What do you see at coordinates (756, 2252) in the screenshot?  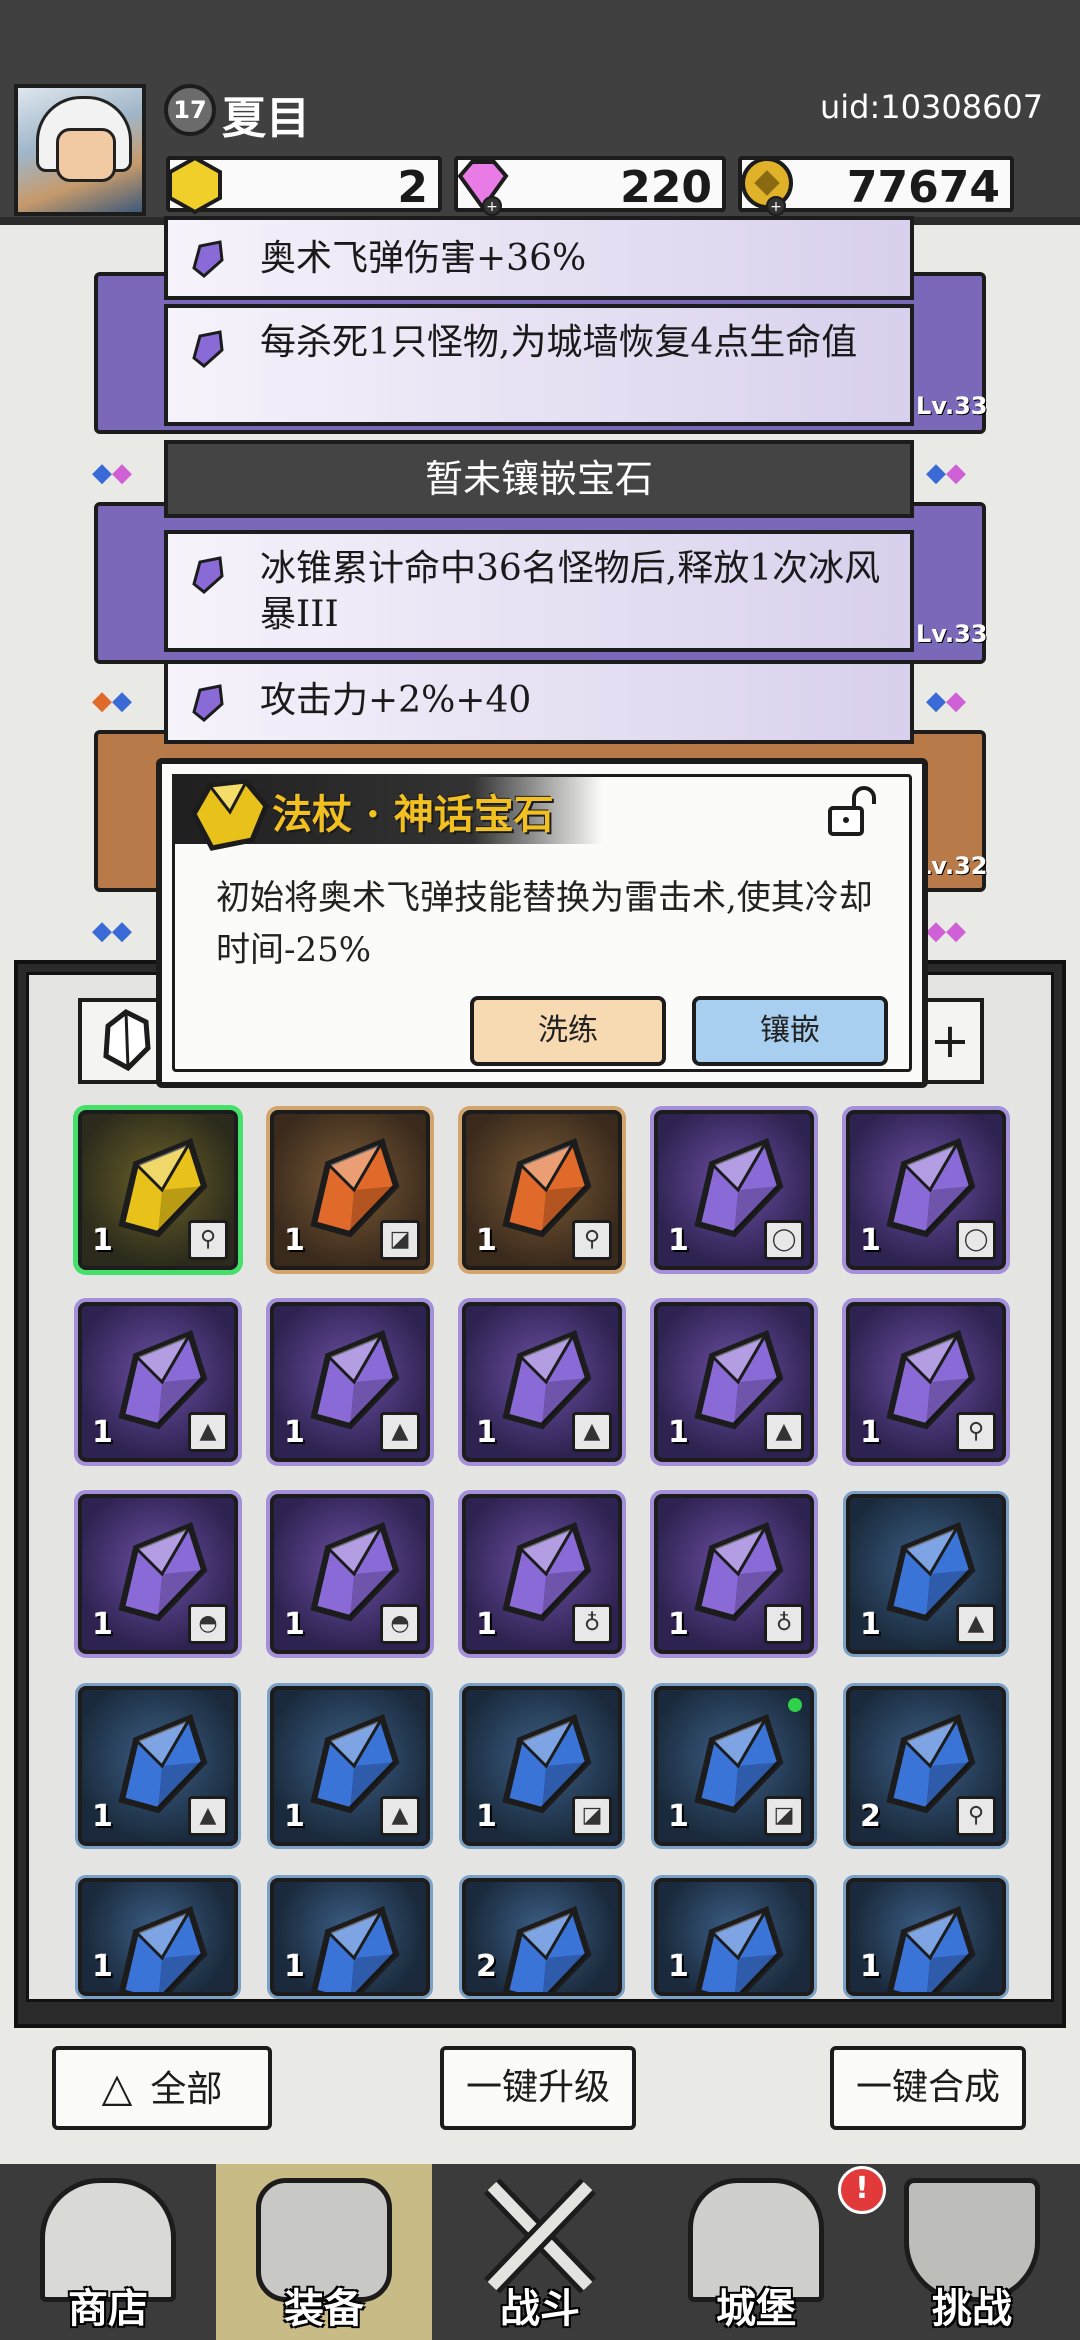 I see `nav-castle: 城堡` at bounding box center [756, 2252].